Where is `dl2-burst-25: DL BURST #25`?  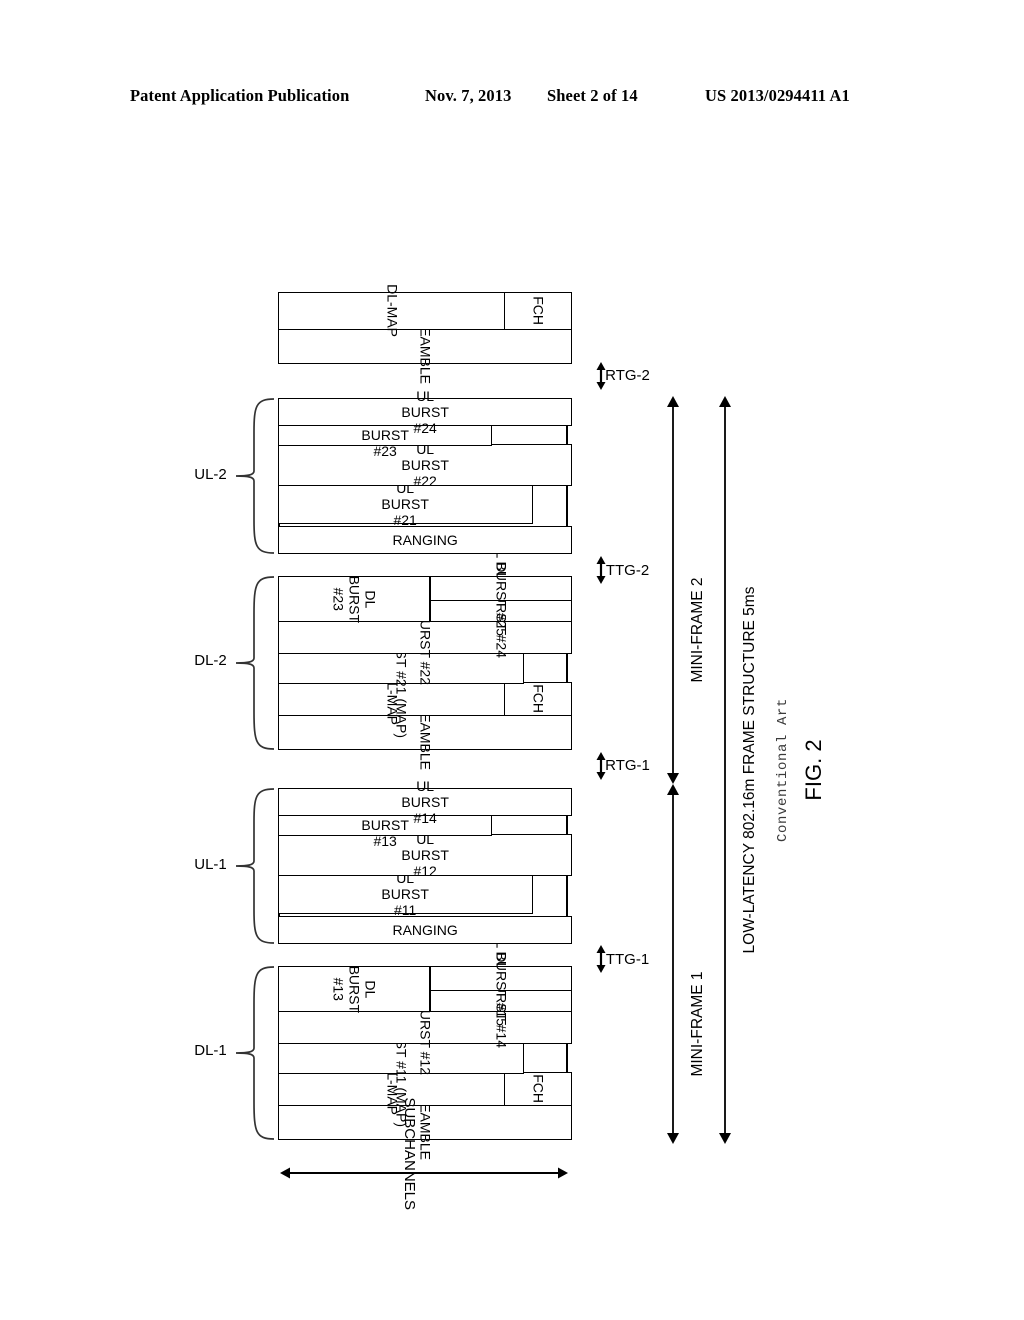 dl2-burst-25: DL BURST #25 is located at coordinates (501, 588).